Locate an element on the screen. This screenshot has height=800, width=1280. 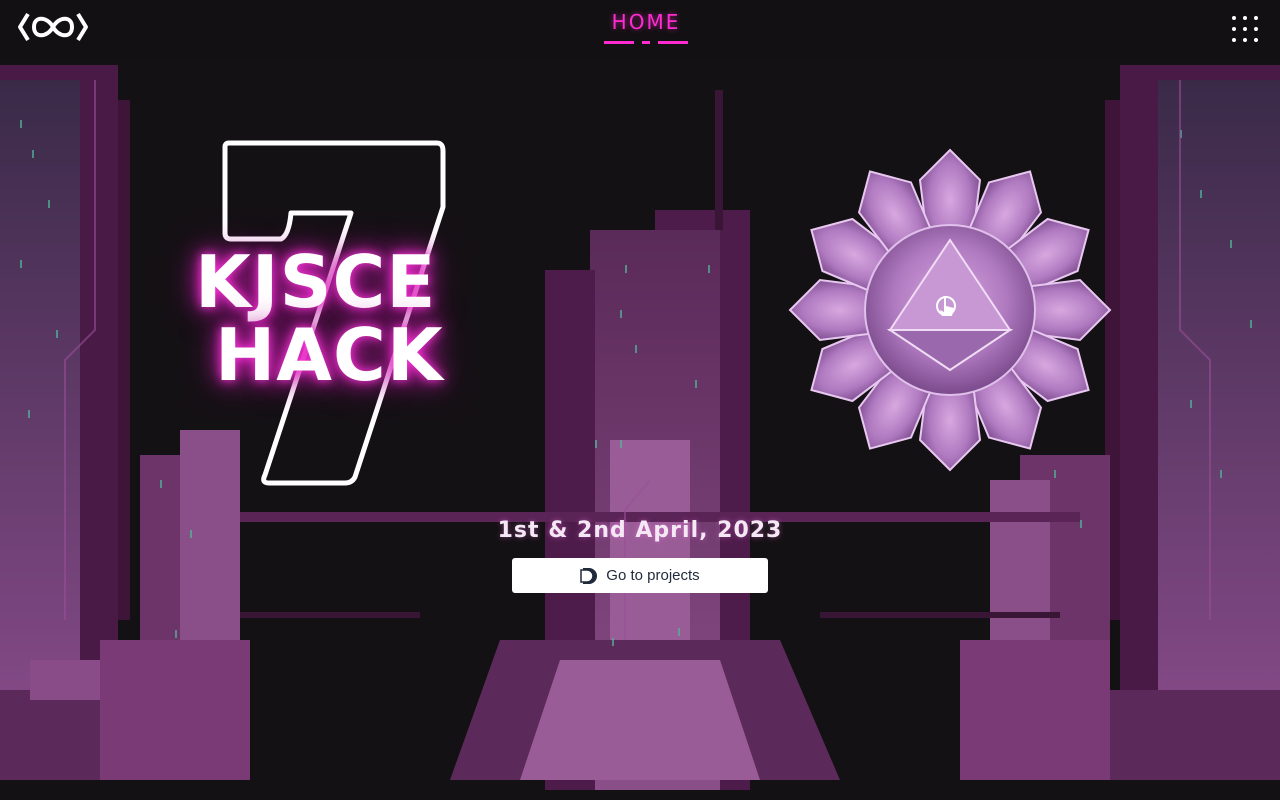
grid-dots-icon is located at coordinates (1245, 29).